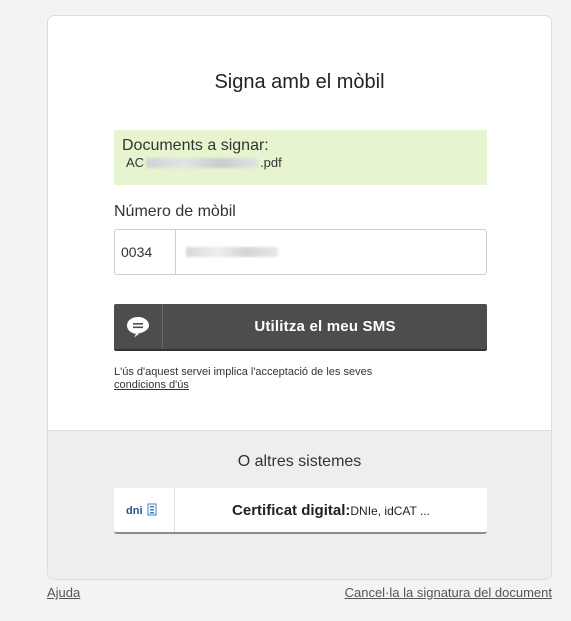 The image size is (571, 621). What do you see at coordinates (134, 511) in the screenshot?
I see `svg-text: dni` at bounding box center [134, 511].